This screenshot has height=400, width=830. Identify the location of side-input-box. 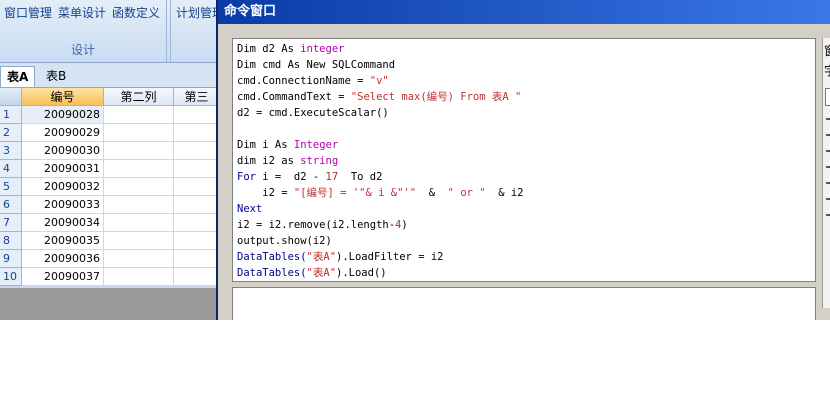
(827, 97).